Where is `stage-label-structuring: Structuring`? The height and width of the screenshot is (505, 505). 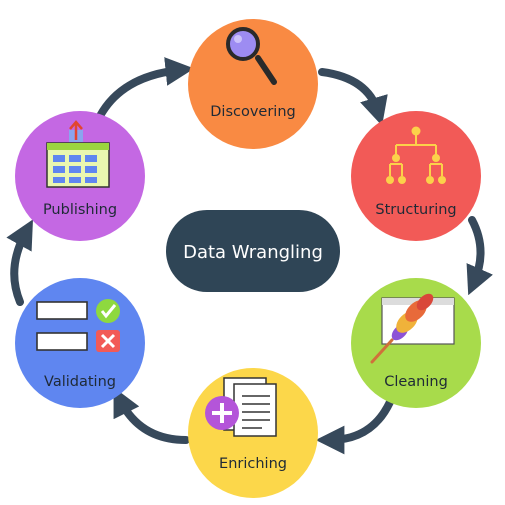
stage-label-structuring: Structuring is located at coordinates (415, 210).